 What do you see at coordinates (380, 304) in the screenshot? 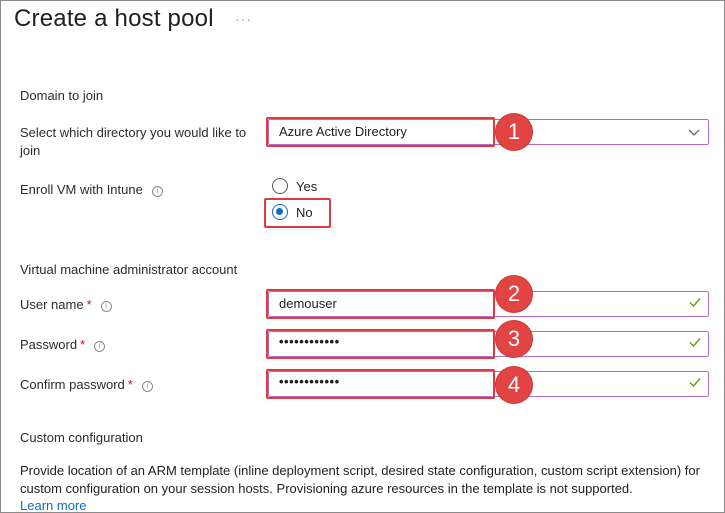
I see `highlight-box-username` at bounding box center [380, 304].